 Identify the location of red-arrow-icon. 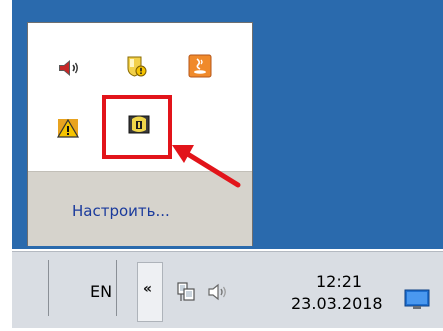
(206, 165).